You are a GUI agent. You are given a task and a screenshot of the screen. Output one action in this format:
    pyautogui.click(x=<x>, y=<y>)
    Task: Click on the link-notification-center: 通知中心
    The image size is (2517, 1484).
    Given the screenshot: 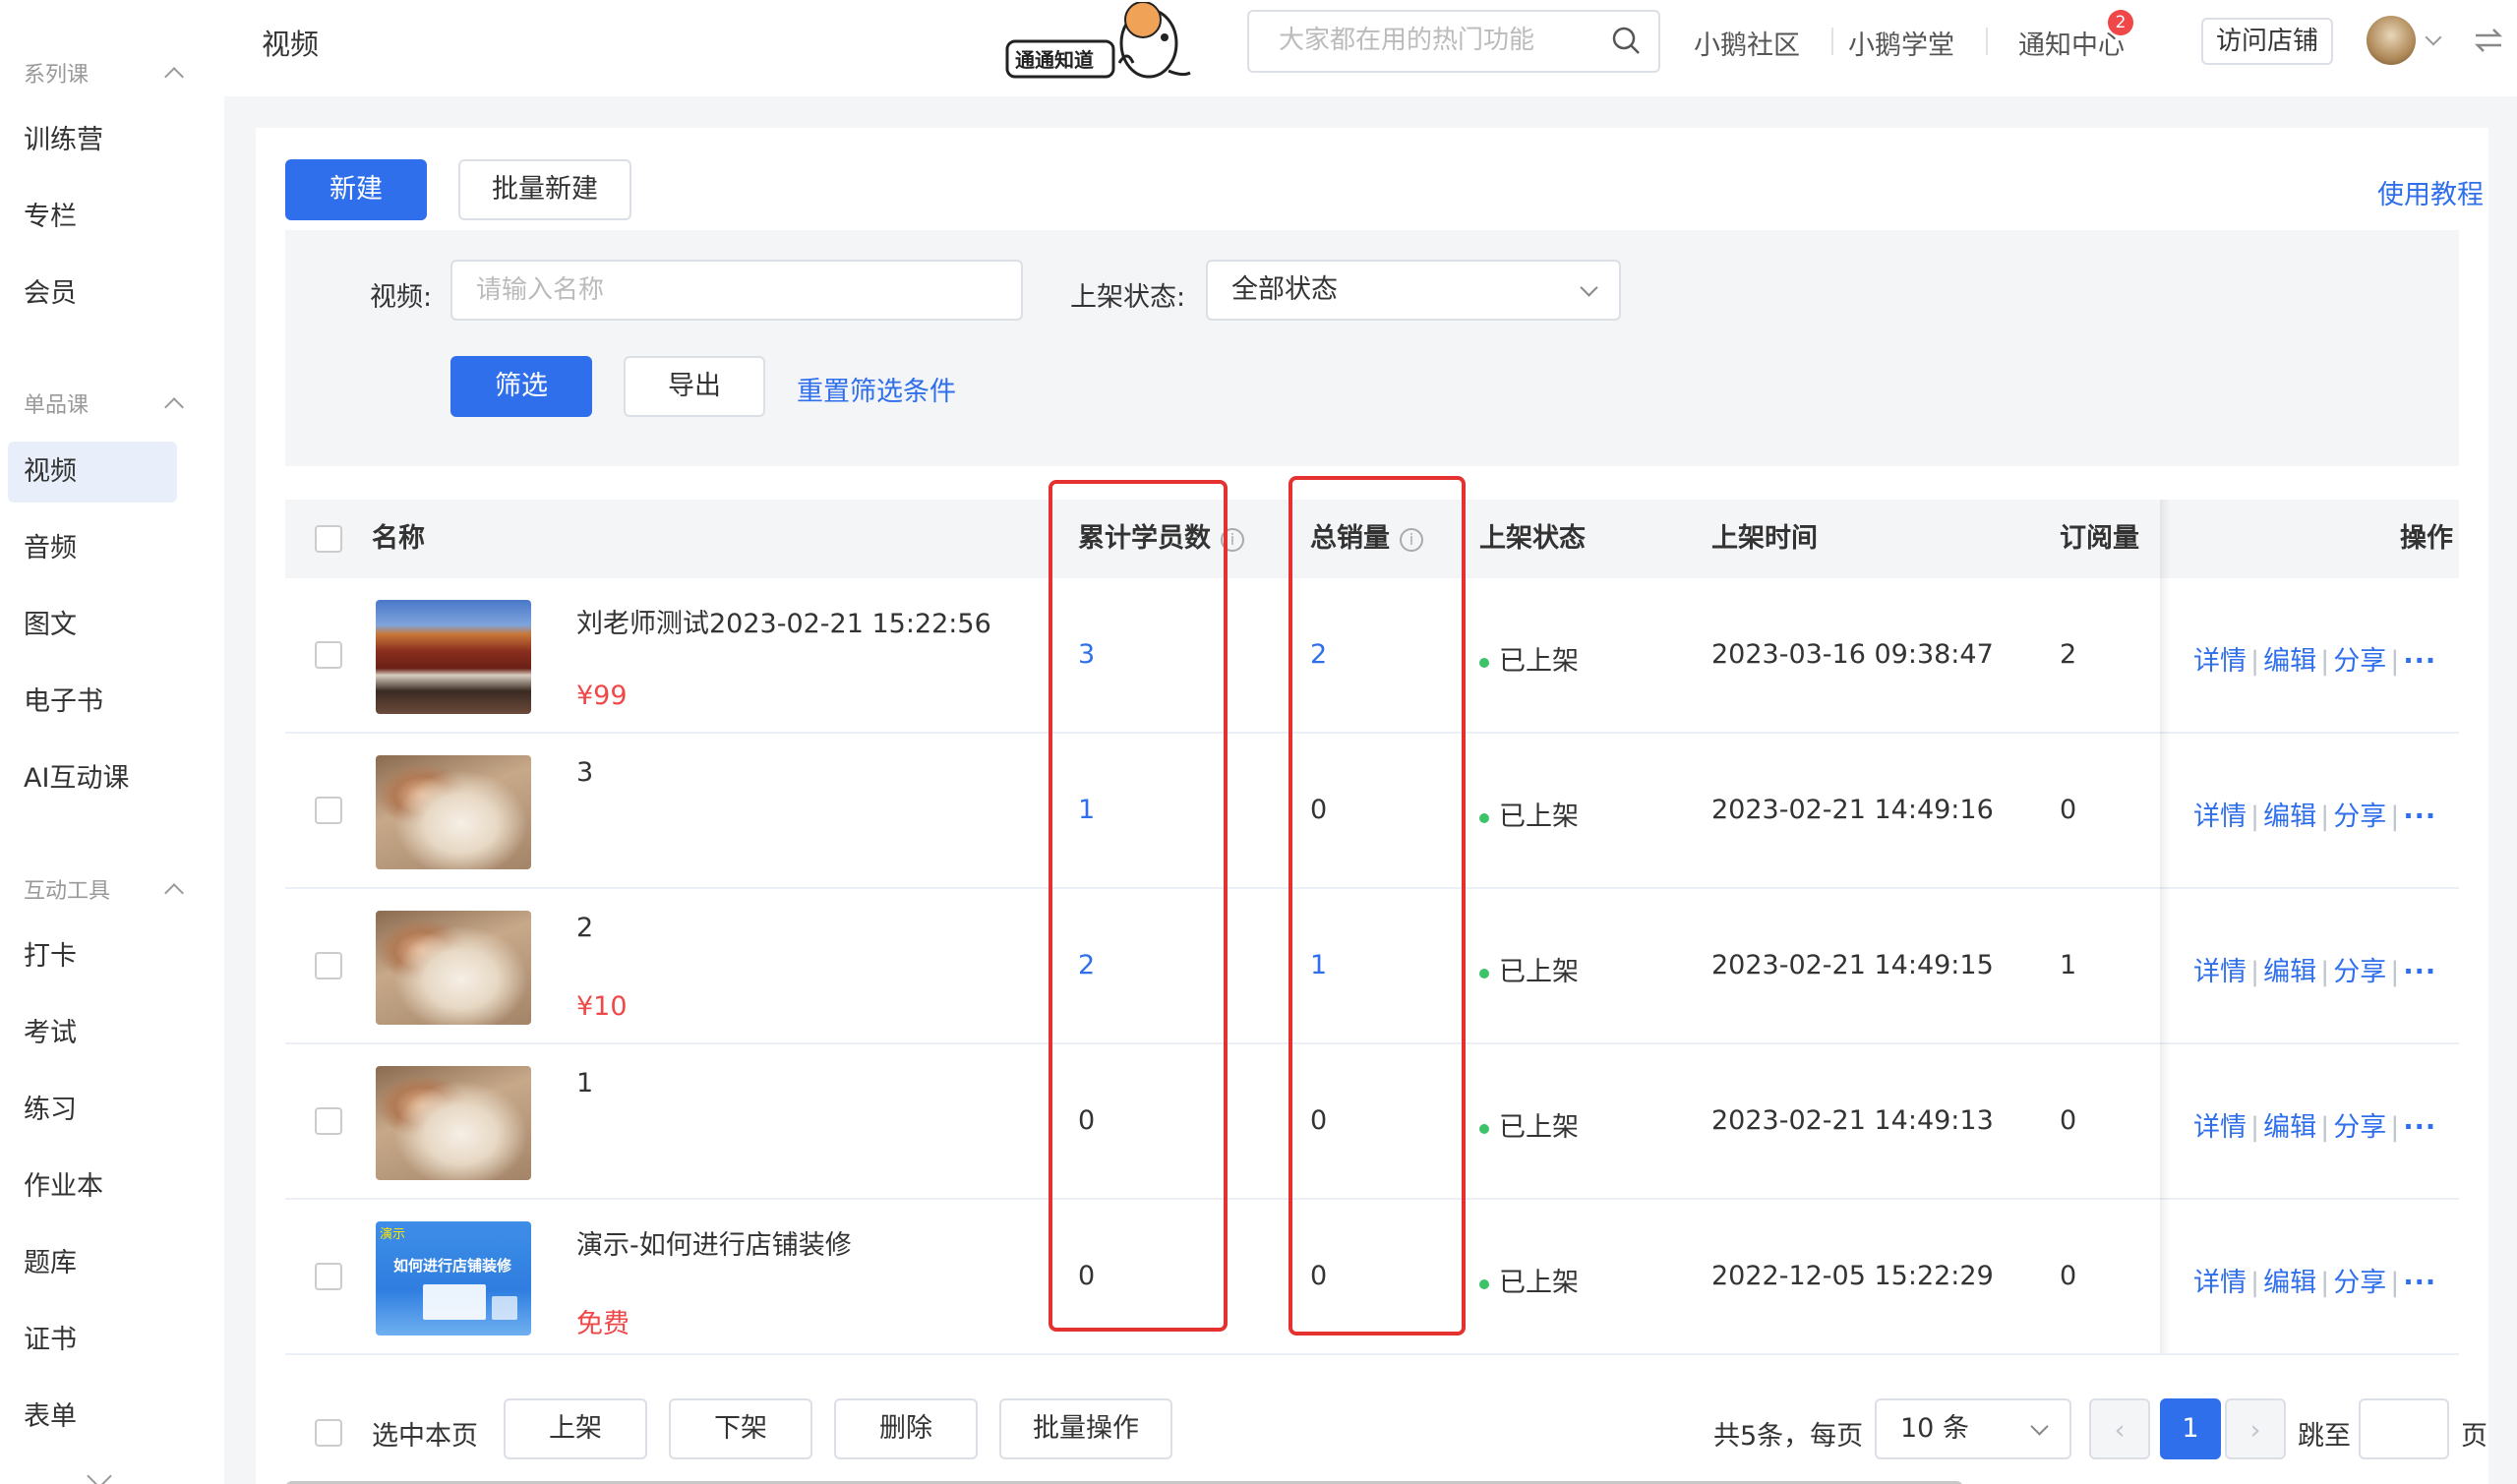 What is the action you would take?
    pyautogui.click(x=2071, y=43)
    